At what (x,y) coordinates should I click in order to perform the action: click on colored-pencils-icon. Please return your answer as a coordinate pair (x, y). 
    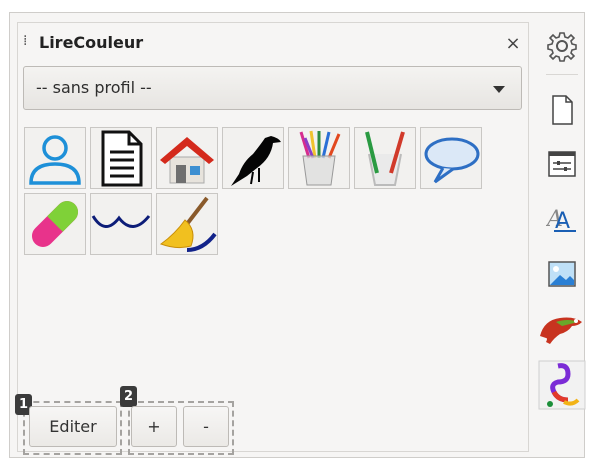
    Looking at the image, I should click on (320, 158).